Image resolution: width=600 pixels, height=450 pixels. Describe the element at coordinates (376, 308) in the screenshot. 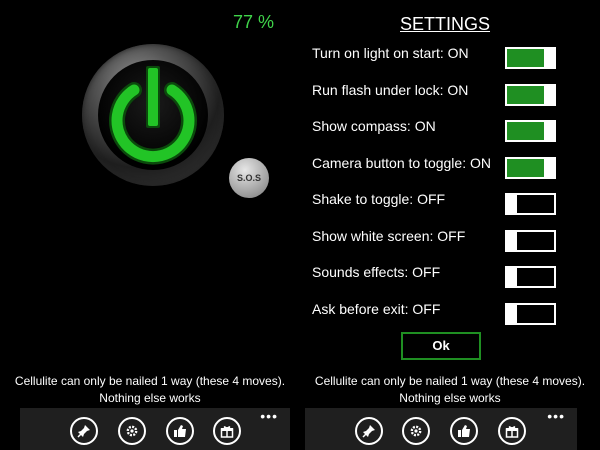

I see `setting-label: Ask before exit: OFF` at that location.